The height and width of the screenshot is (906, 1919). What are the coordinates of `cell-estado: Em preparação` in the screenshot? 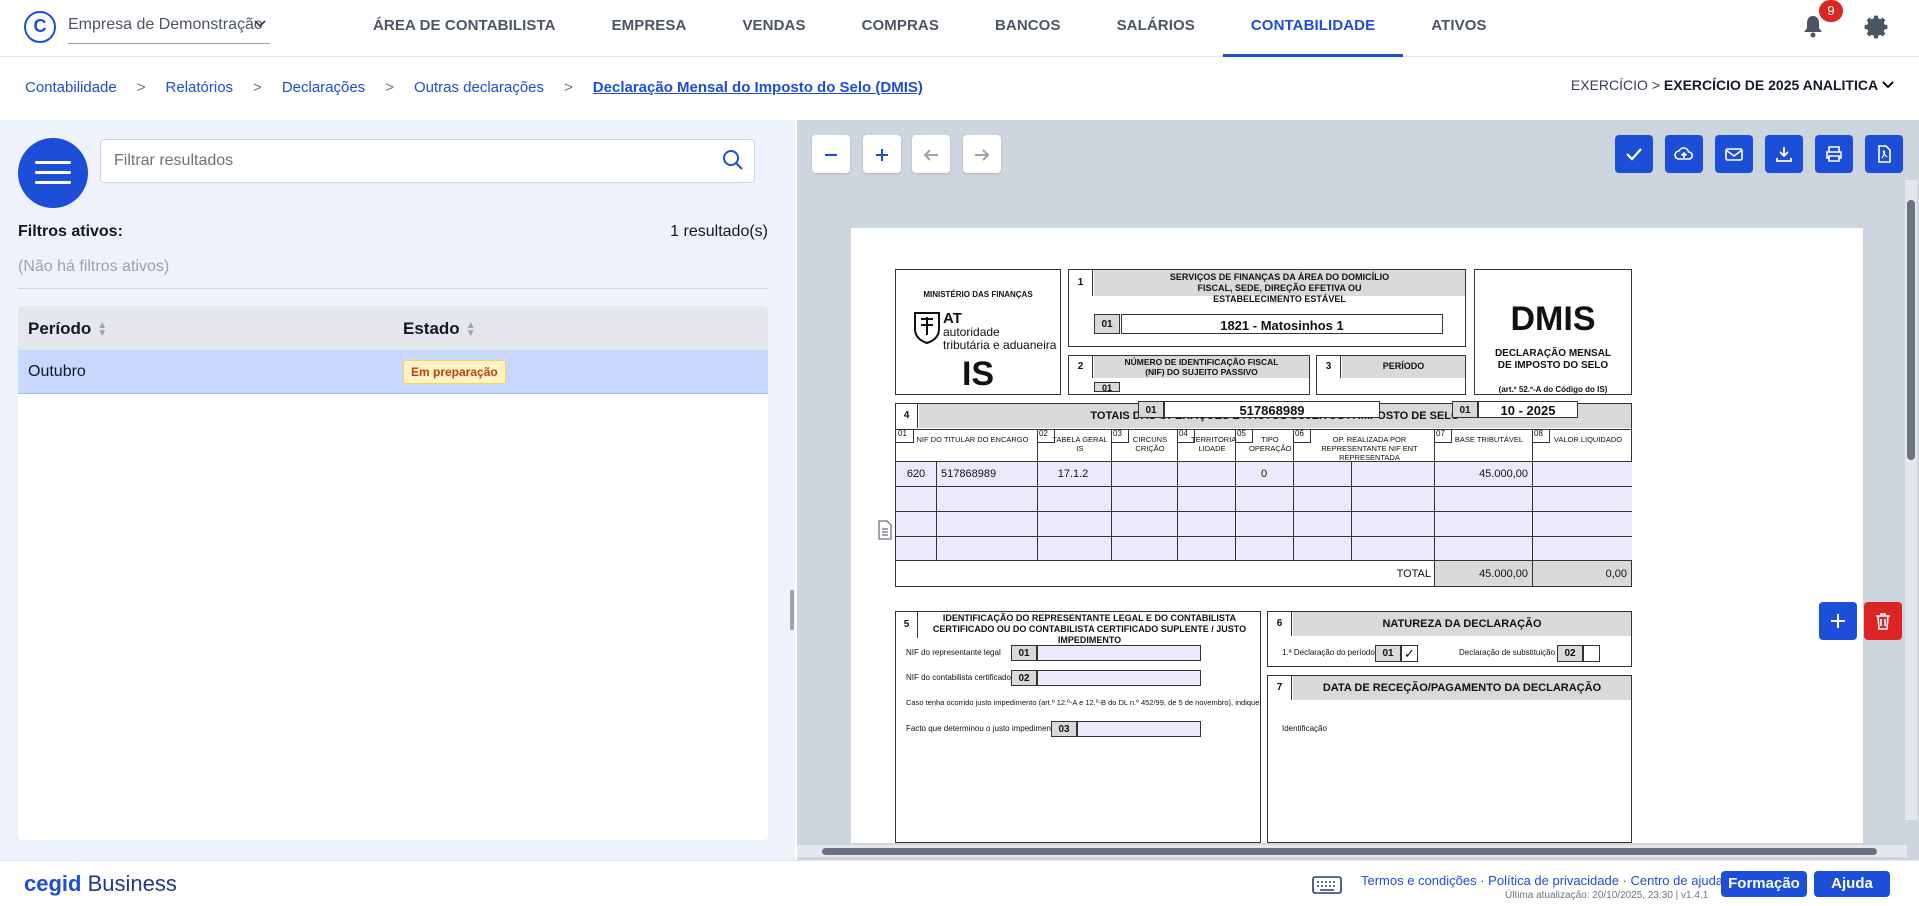 It's located at (580, 371).